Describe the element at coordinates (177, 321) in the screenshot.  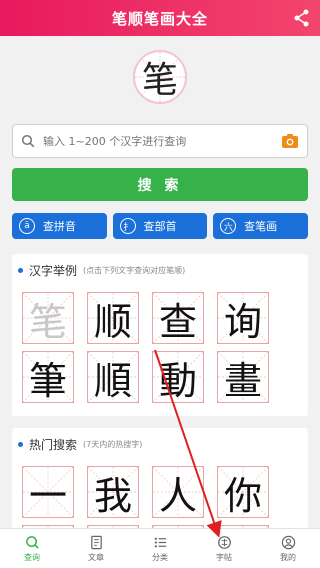
I see `example-char: 查` at that location.